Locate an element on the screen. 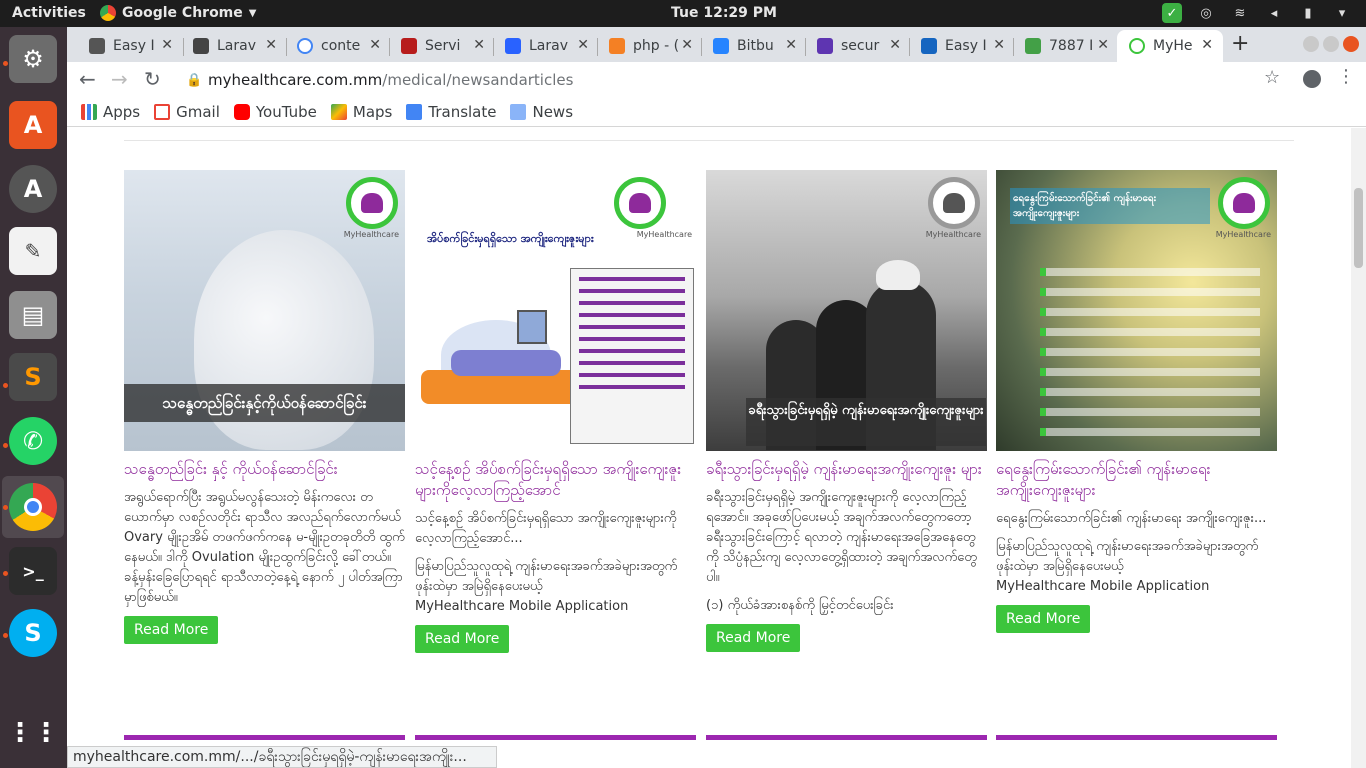 The width and height of the screenshot is (1366, 768). whatsapp-icon: ✆ is located at coordinates (33, 441).